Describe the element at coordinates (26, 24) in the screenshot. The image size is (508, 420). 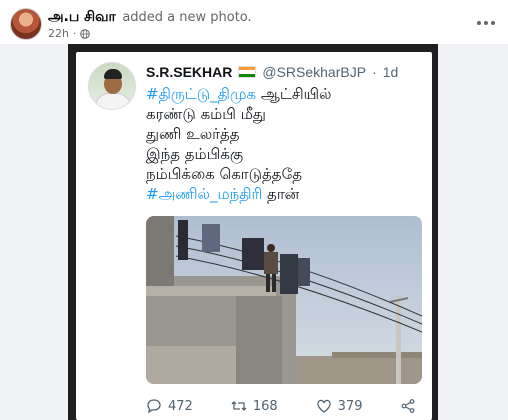
I see `author-avatar` at that location.